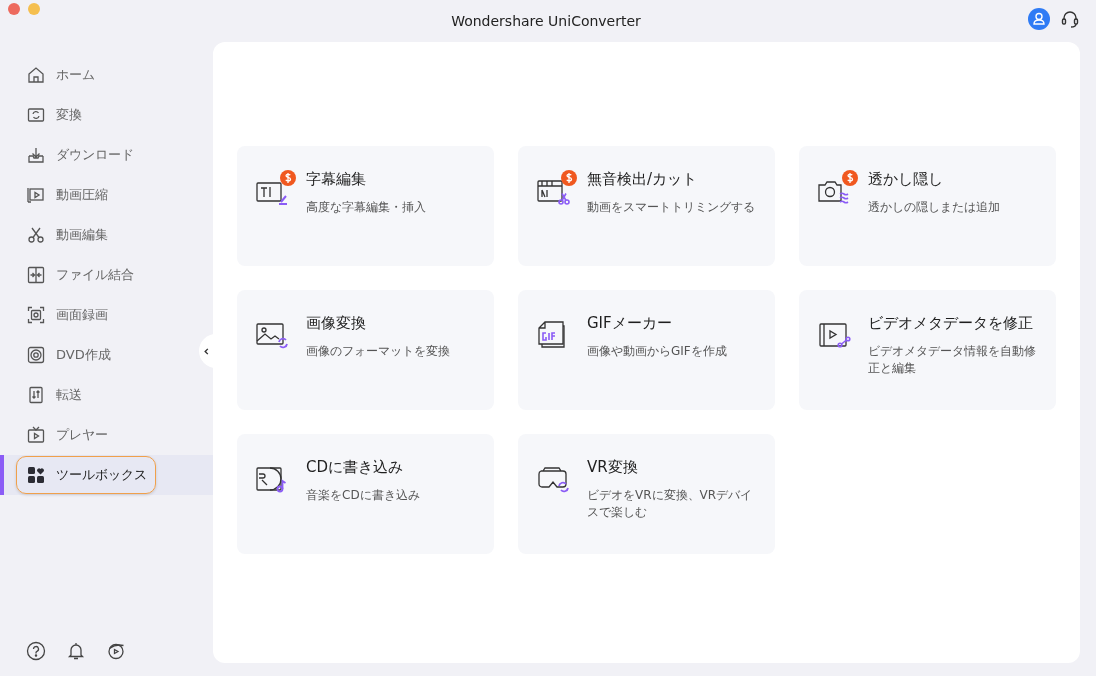 The width and height of the screenshot is (1096, 676). What do you see at coordinates (53, 115) in the screenshot?
I see `sidebar-item: 変換` at bounding box center [53, 115].